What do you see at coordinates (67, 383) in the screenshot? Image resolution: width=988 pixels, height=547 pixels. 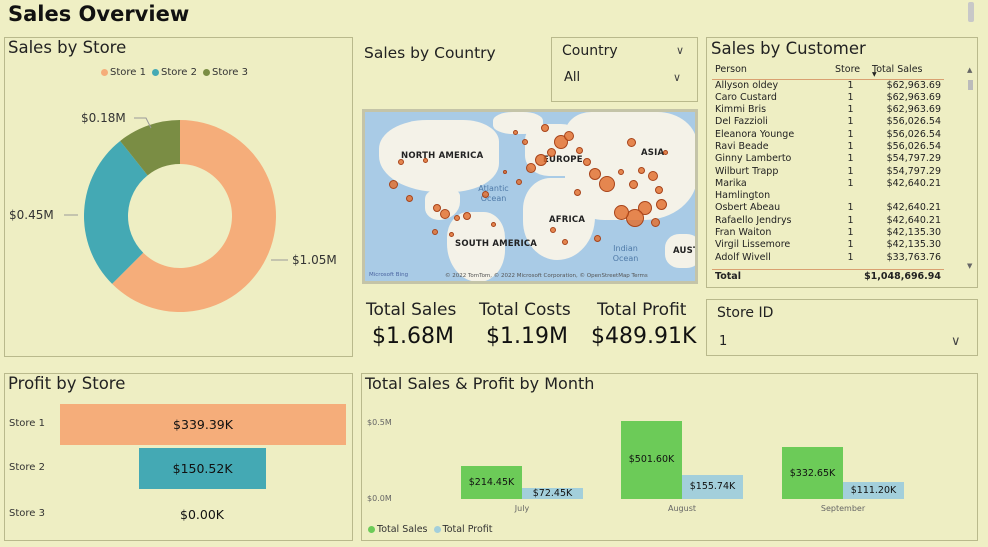 I see `profit-by-store-title: Profit by Store` at bounding box center [67, 383].